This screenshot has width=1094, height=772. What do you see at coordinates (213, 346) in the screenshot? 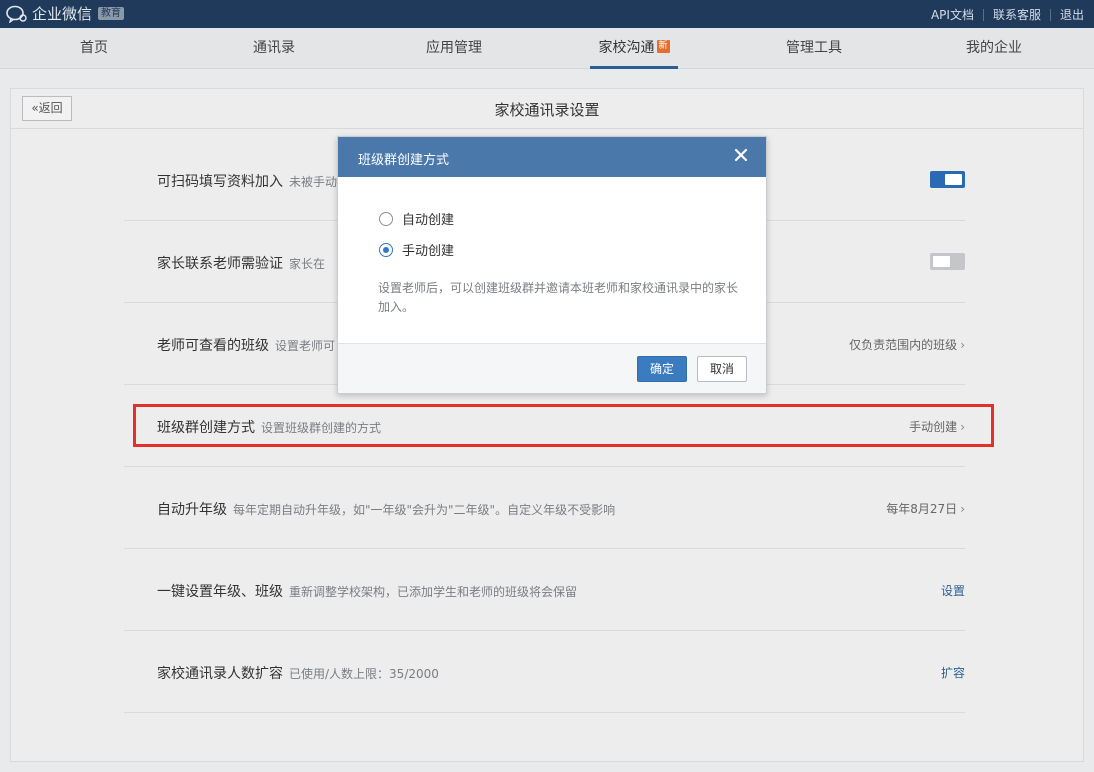
I see `setting-title-text: 老师可查看的班级` at bounding box center [213, 346].